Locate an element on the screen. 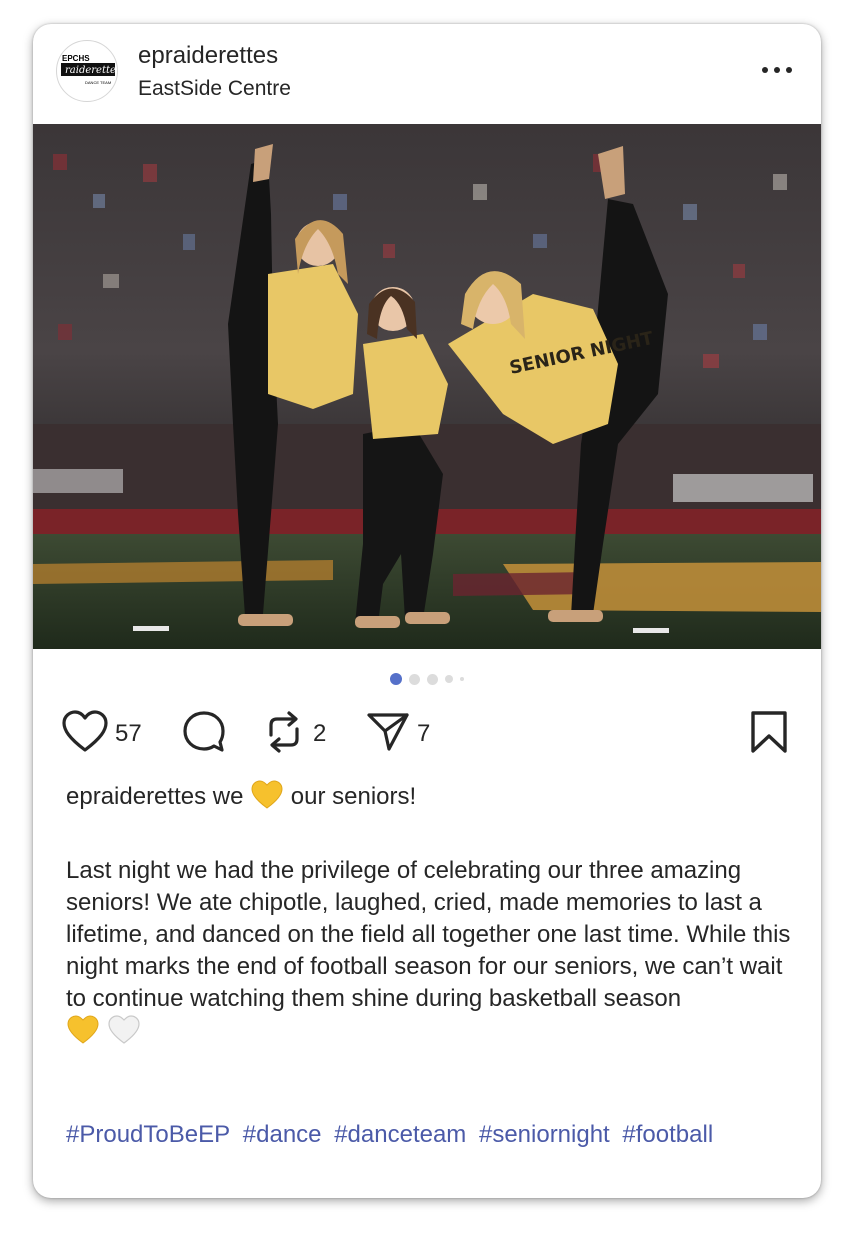 This screenshot has width=854, height=1241. bookmark-icon is located at coordinates (769, 734).